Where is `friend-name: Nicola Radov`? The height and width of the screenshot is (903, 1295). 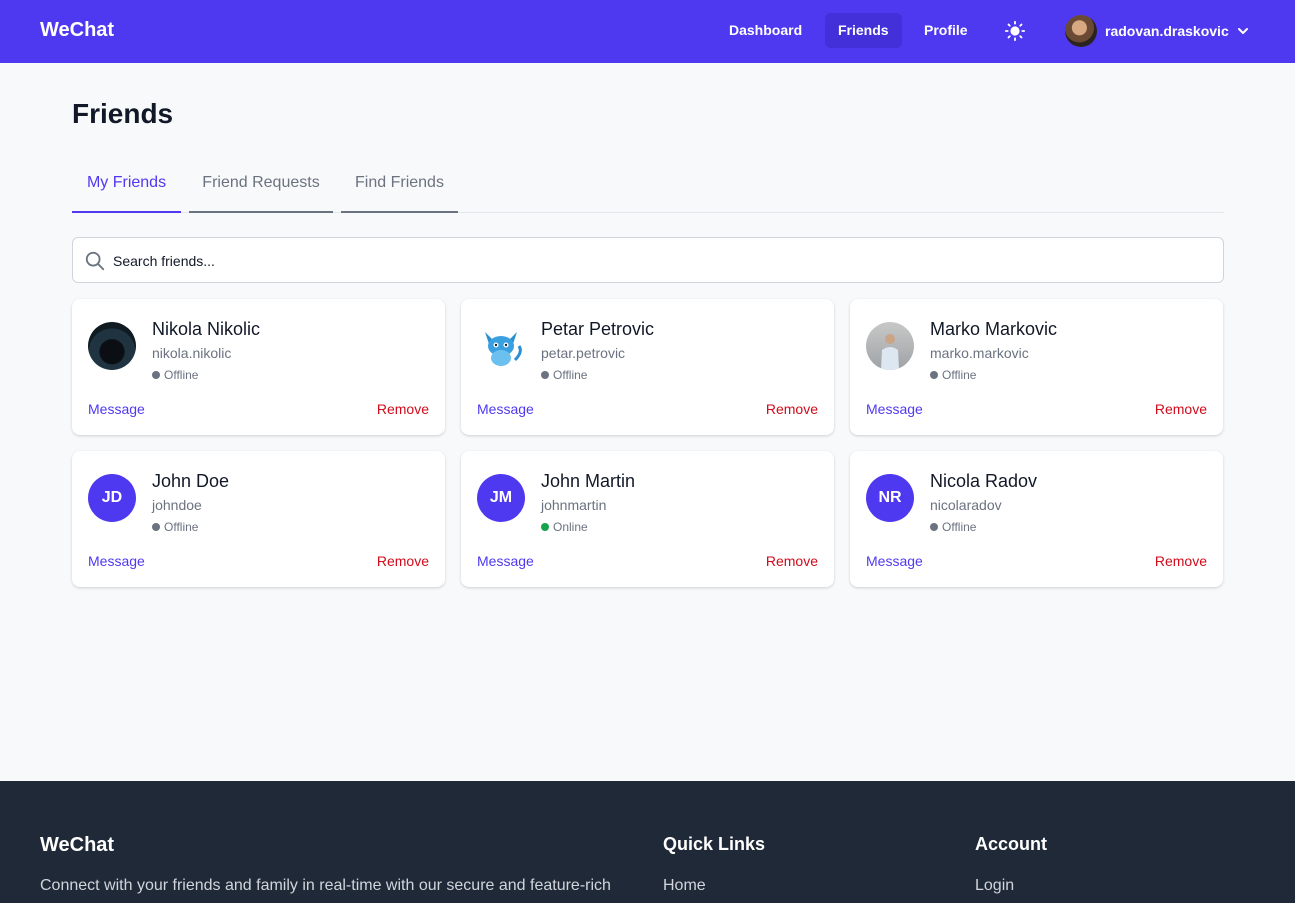
friend-name: Nicola Radov is located at coordinates (984, 481).